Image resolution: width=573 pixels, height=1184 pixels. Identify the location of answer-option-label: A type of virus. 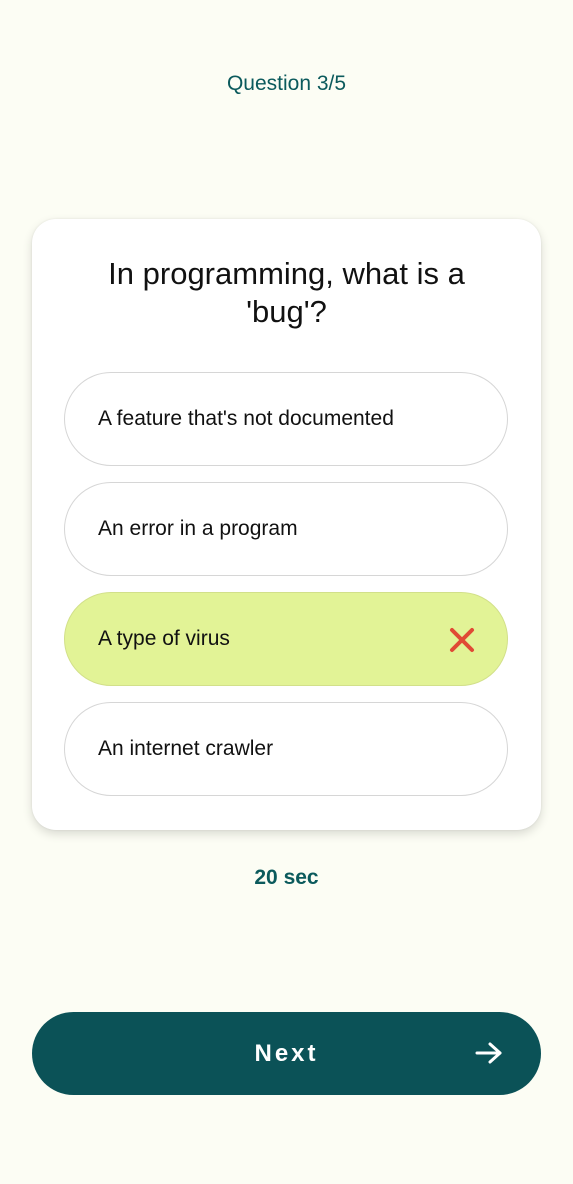
(164, 638).